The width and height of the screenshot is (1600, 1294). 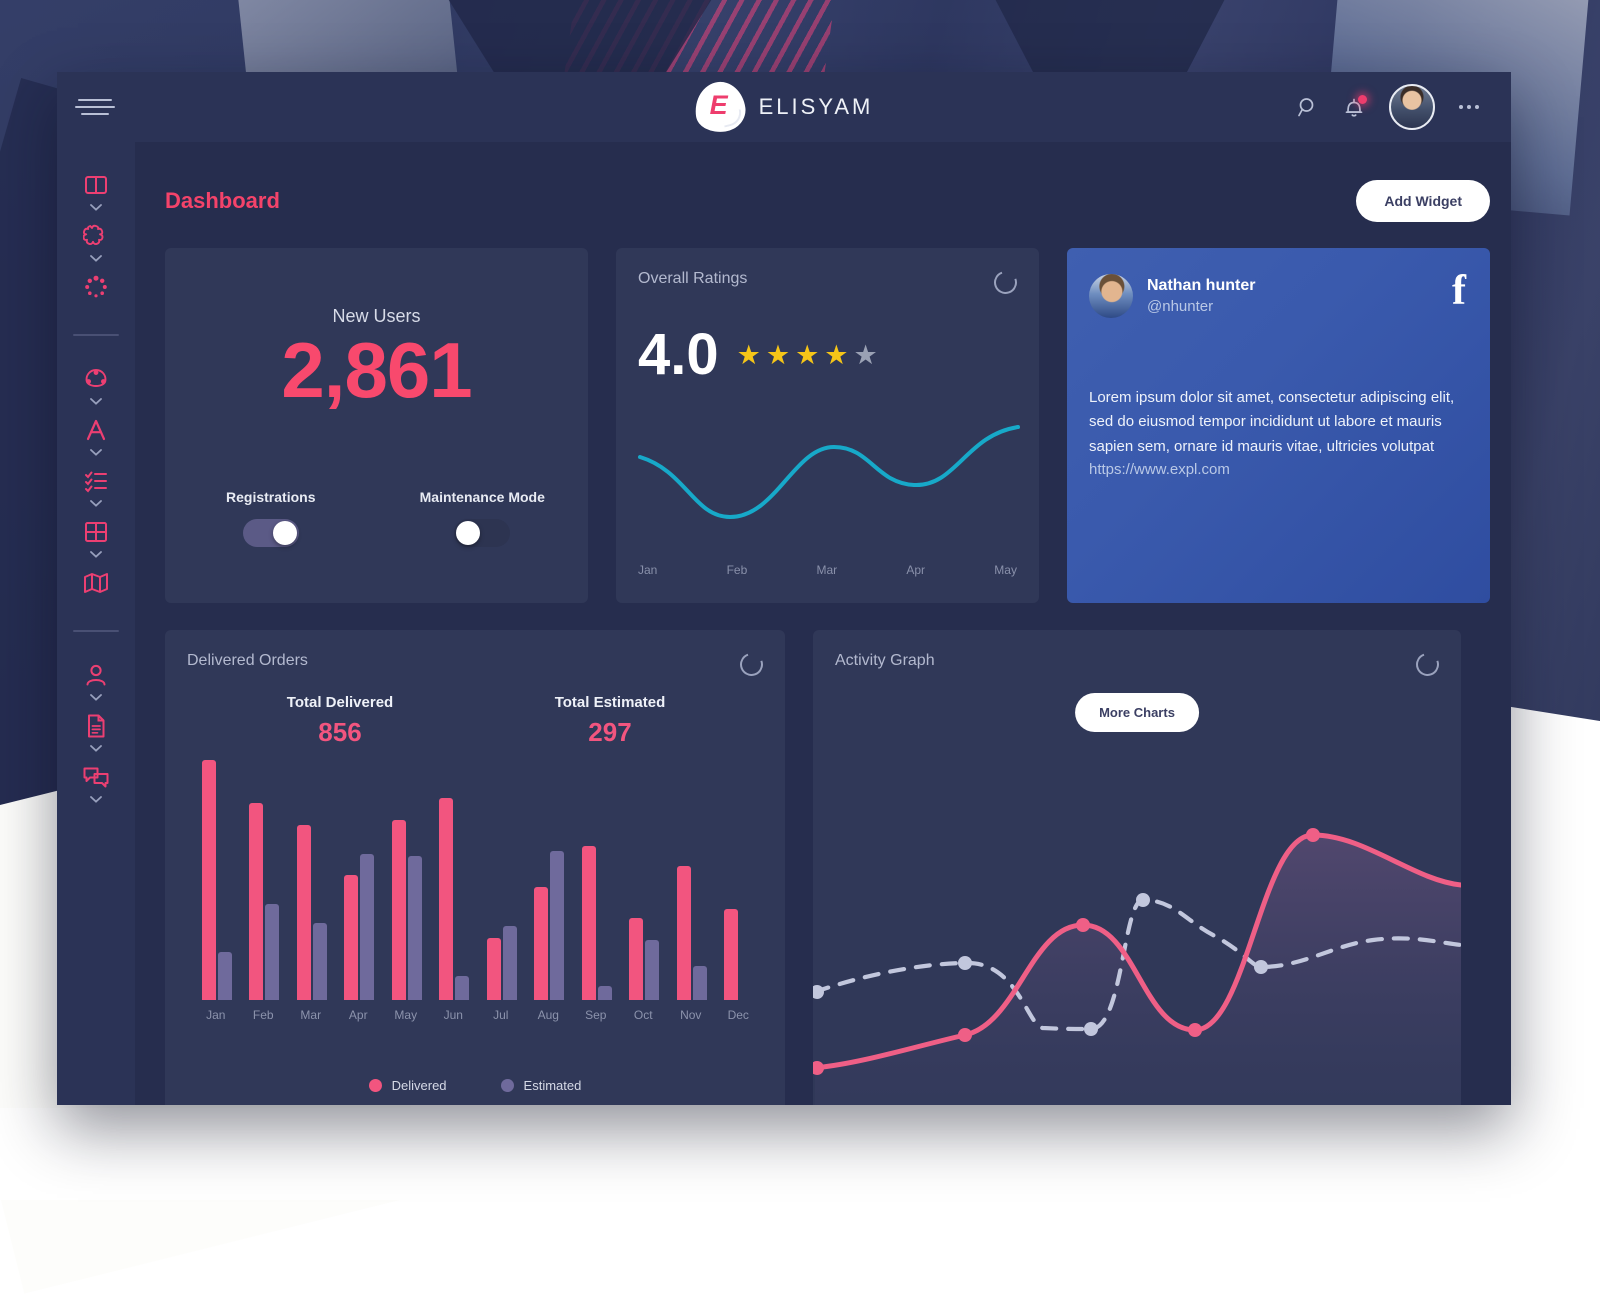 I want to click on axis-tick: Apr, so click(x=916, y=570).